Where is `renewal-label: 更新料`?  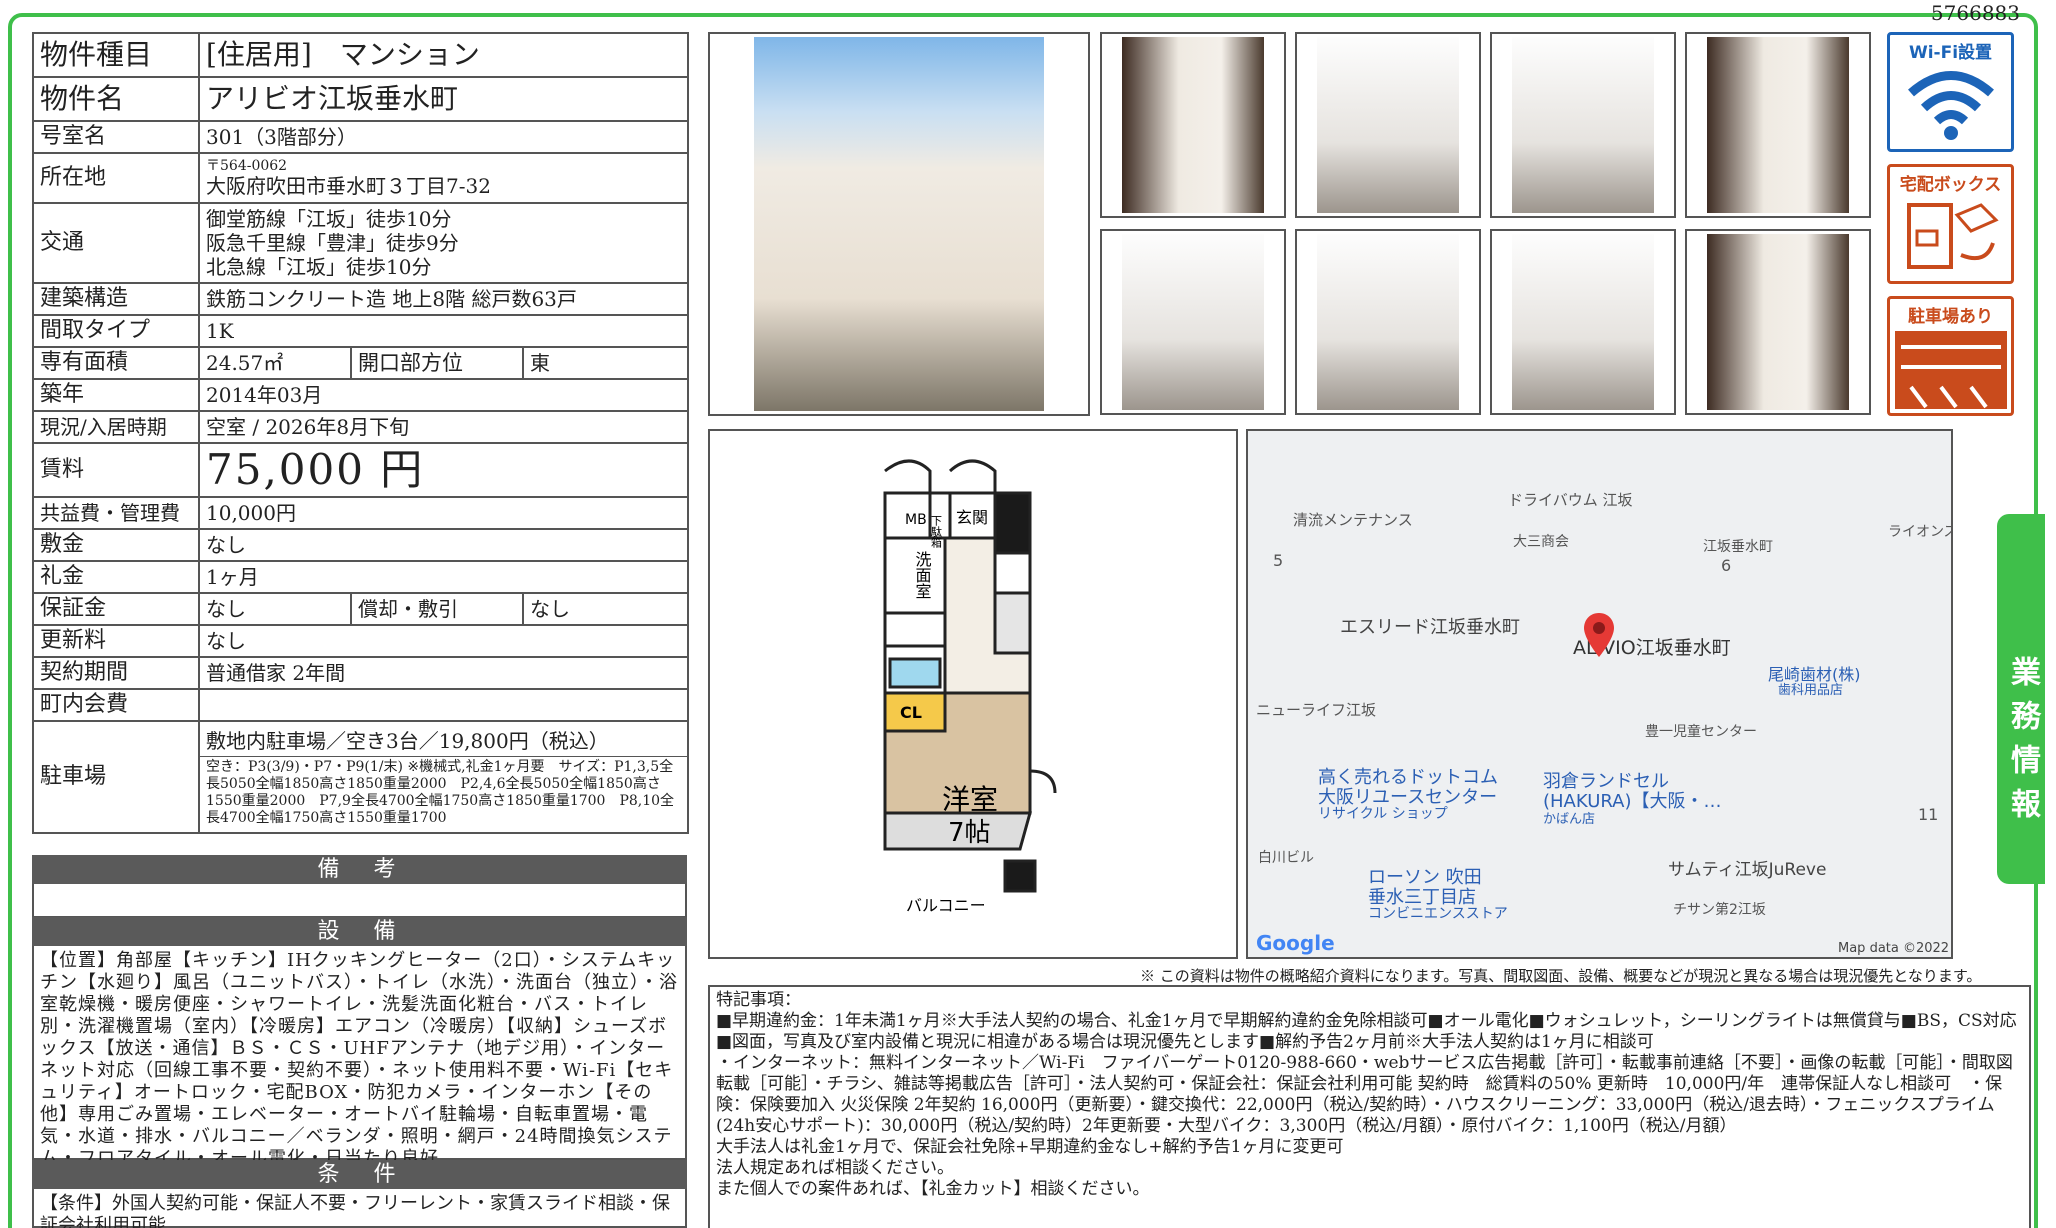
renewal-label: 更新料 is located at coordinates (116, 641).